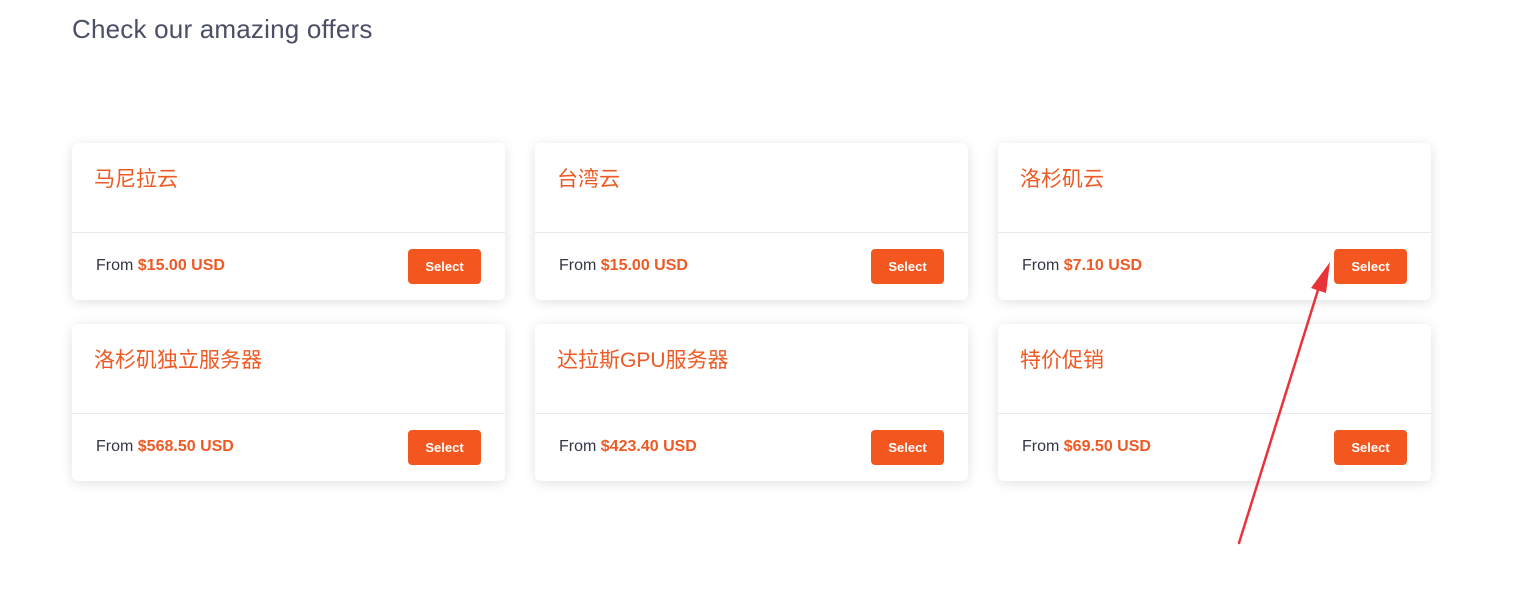 The width and height of the screenshot is (1517, 608). I want to click on offer-name: 洛杉矶云, so click(1062, 178).